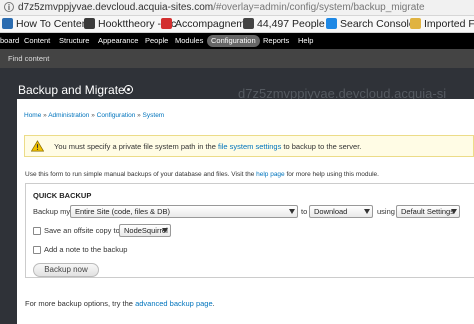 The image size is (474, 324). Describe the element at coordinates (82, 230) in the screenshot. I see `offsite-copy-label: Save an offsite copy to` at that location.